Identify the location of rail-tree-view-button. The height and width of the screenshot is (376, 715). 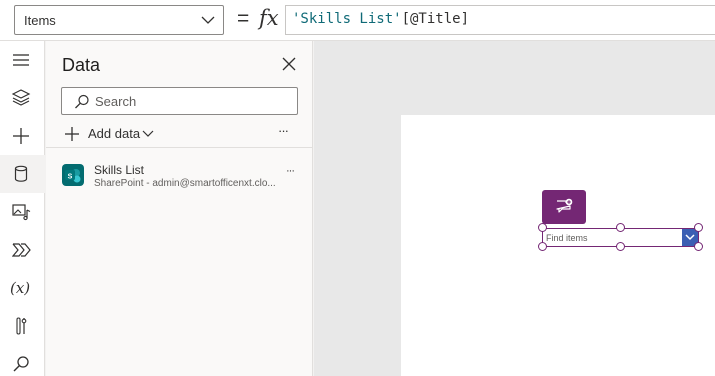
(22, 98).